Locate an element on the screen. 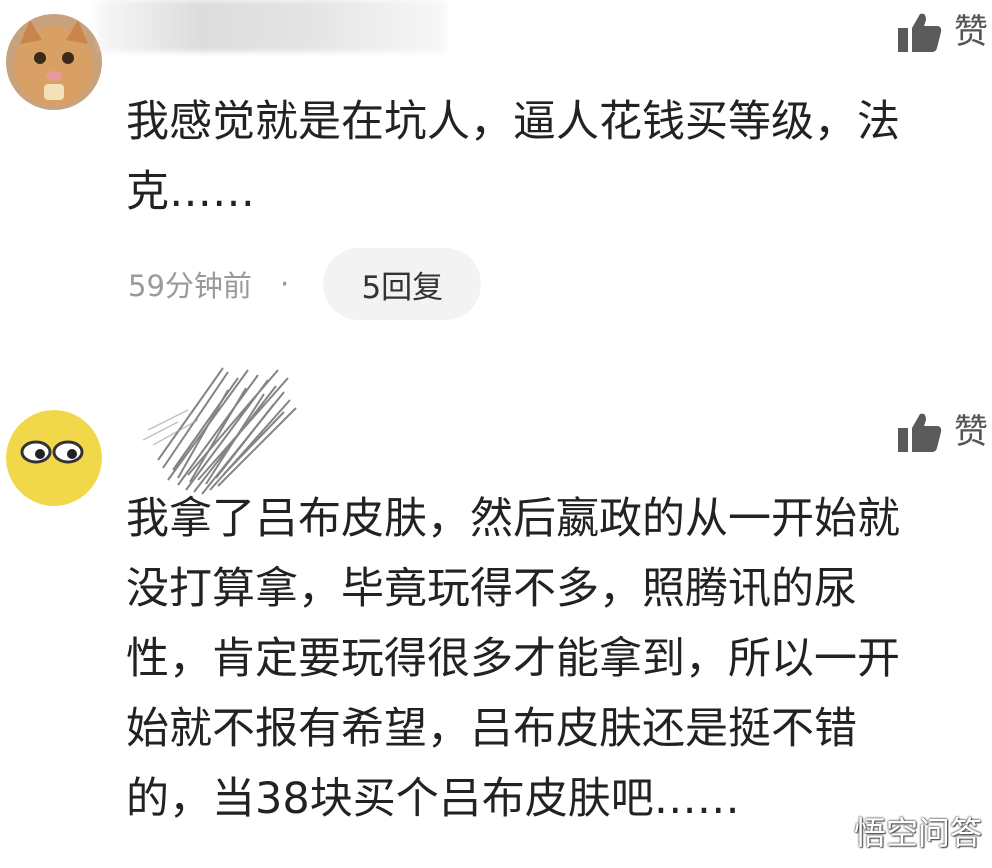 The height and width of the screenshot is (868, 992). scribble-redaction-icon is located at coordinates (219, 431).